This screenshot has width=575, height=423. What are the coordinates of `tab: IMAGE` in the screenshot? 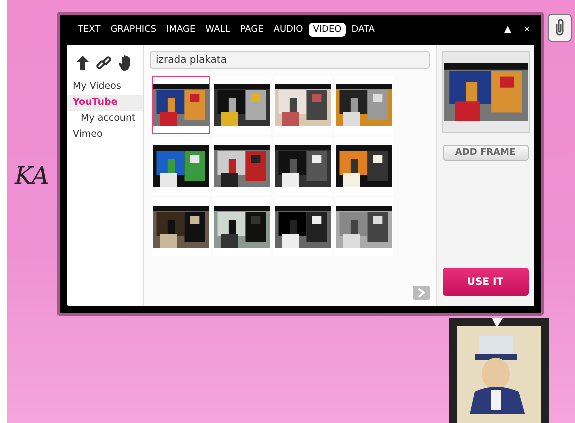 It's located at (181, 30).